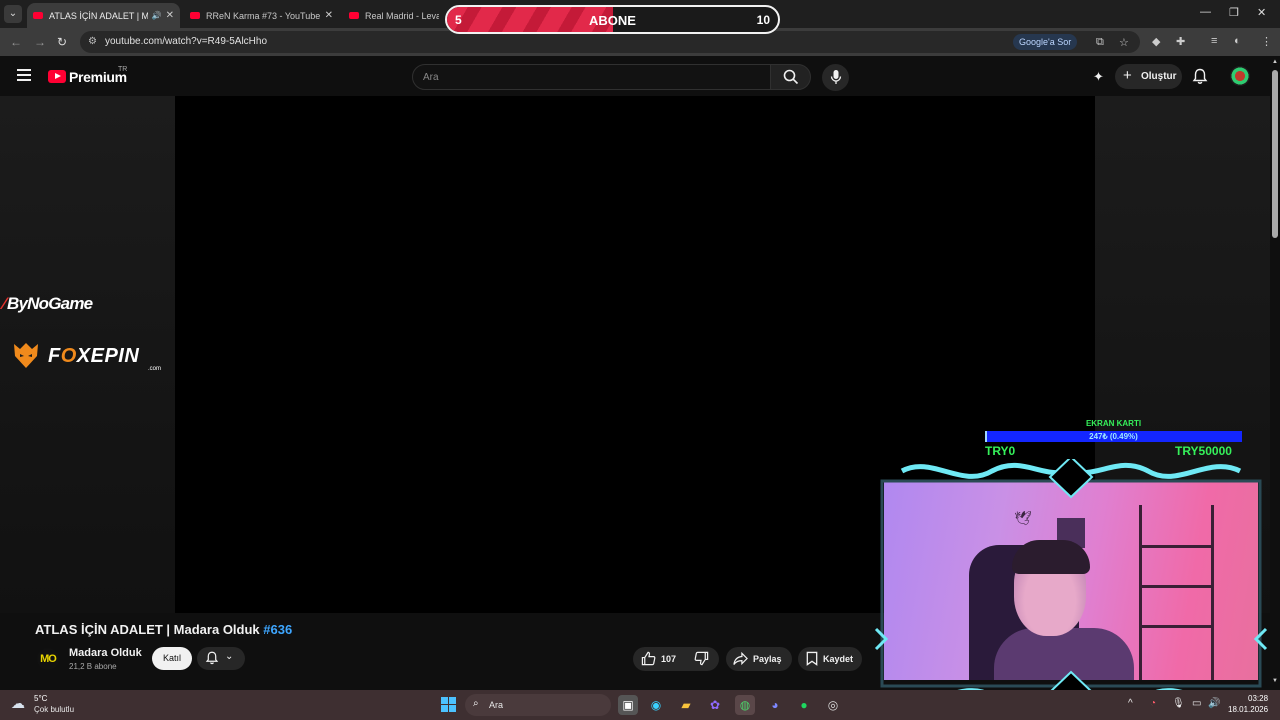 This screenshot has width=1280, height=720. What do you see at coordinates (48, 659) in the screenshot?
I see `channel-avatar: MO` at bounding box center [48, 659].